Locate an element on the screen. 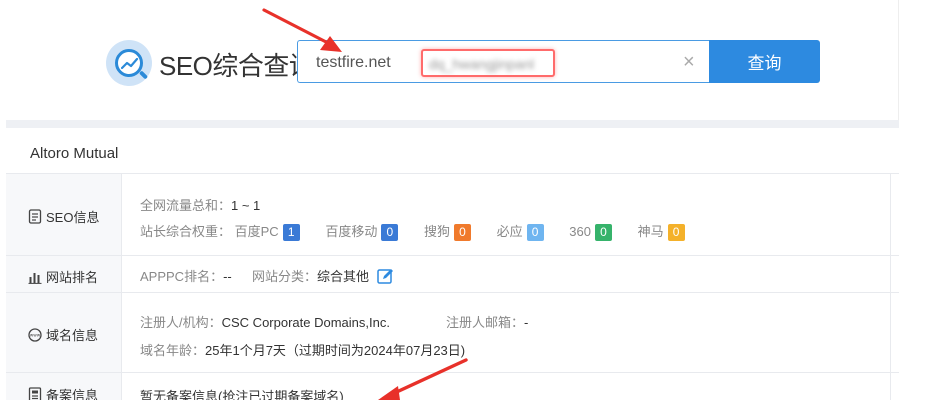 The image size is (951, 400). site-category: 网站分类：综合其他 is located at coordinates (323, 277).